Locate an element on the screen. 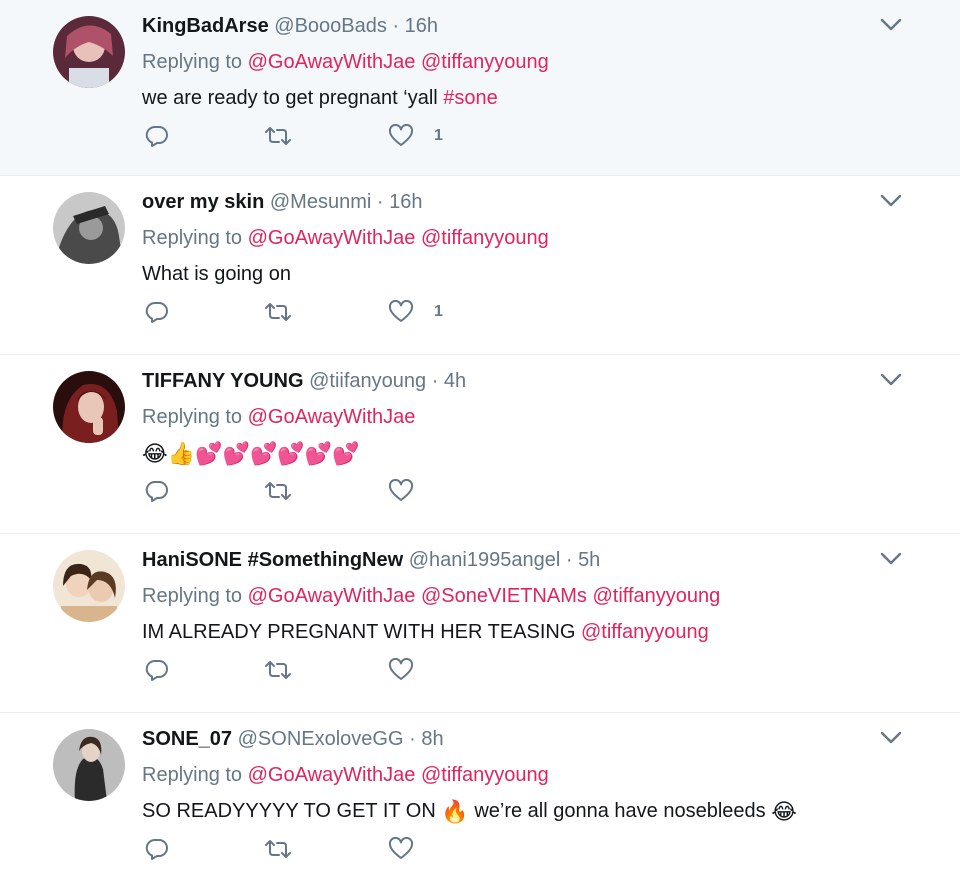  display-name: SONE_07 is located at coordinates (187, 739).